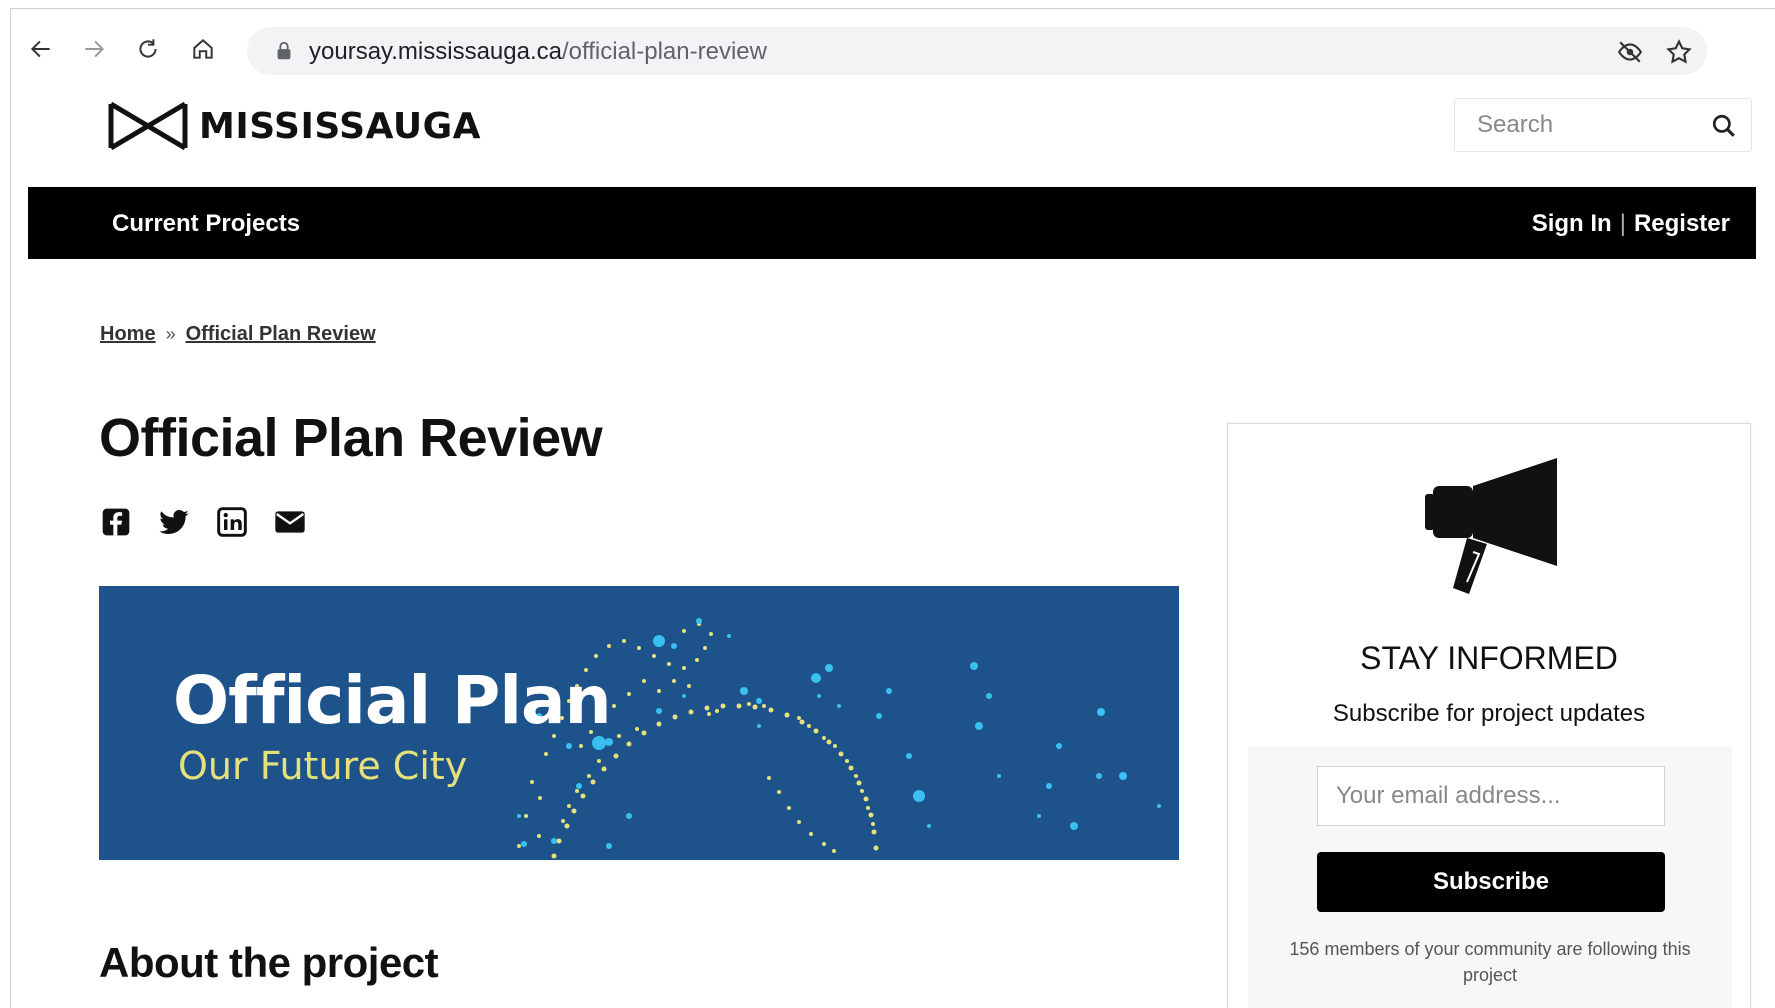 This screenshot has width=1775, height=1008. I want to click on email-field-wrapper, so click(1491, 796).